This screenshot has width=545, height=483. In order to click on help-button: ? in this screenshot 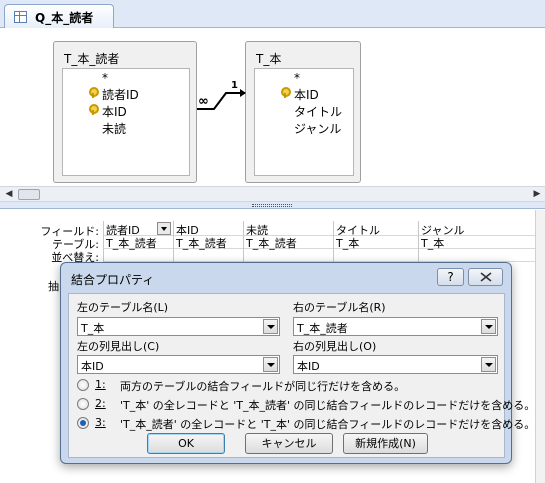, I will do `click(450, 277)`.